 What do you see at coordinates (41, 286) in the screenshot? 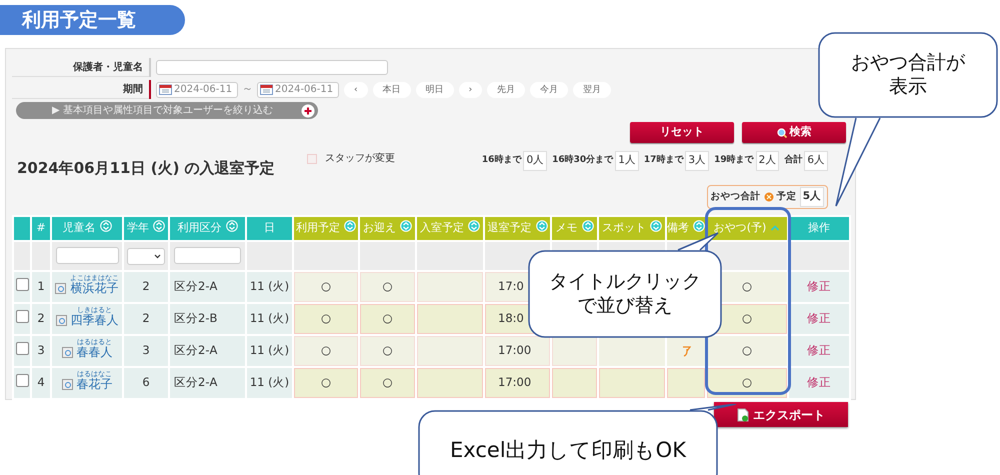
I see `row-number: 1` at bounding box center [41, 286].